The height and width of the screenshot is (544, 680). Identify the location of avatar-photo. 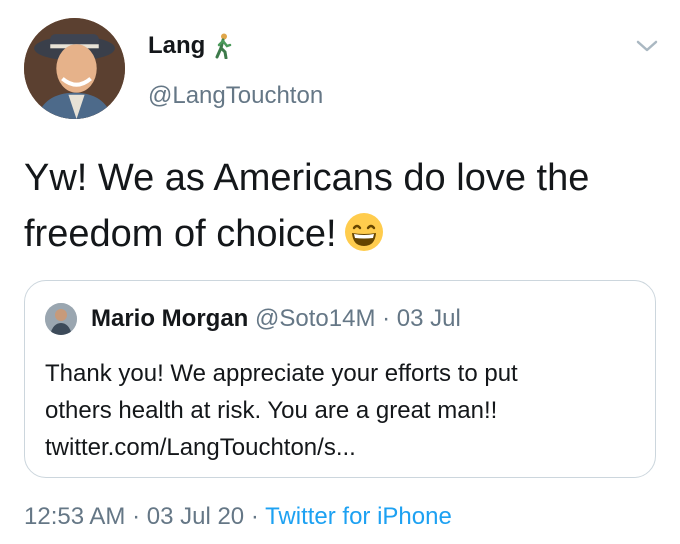
(74, 68).